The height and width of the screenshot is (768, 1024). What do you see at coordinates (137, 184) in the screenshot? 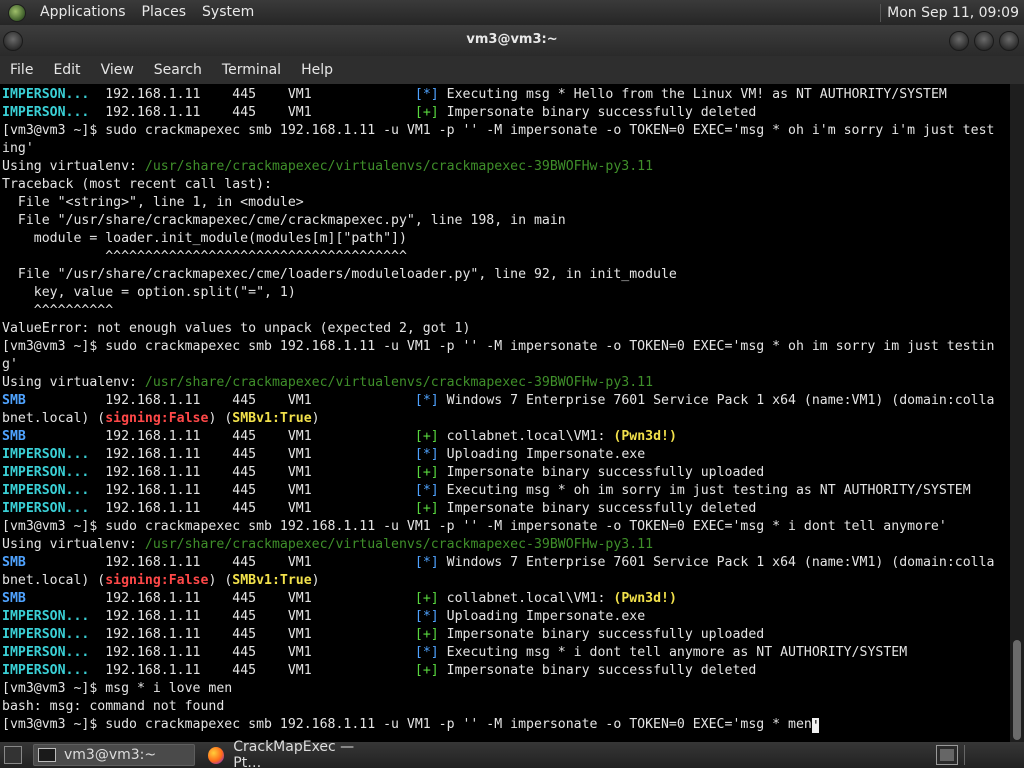
I see `terminal-text: Traceback (most recent call last):` at bounding box center [137, 184].